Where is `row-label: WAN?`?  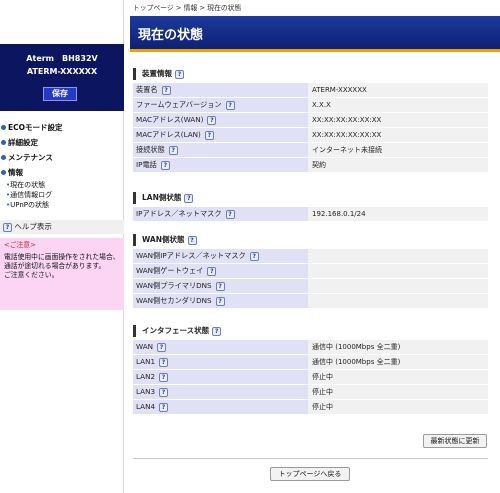
row-label: WAN? is located at coordinates (220, 347).